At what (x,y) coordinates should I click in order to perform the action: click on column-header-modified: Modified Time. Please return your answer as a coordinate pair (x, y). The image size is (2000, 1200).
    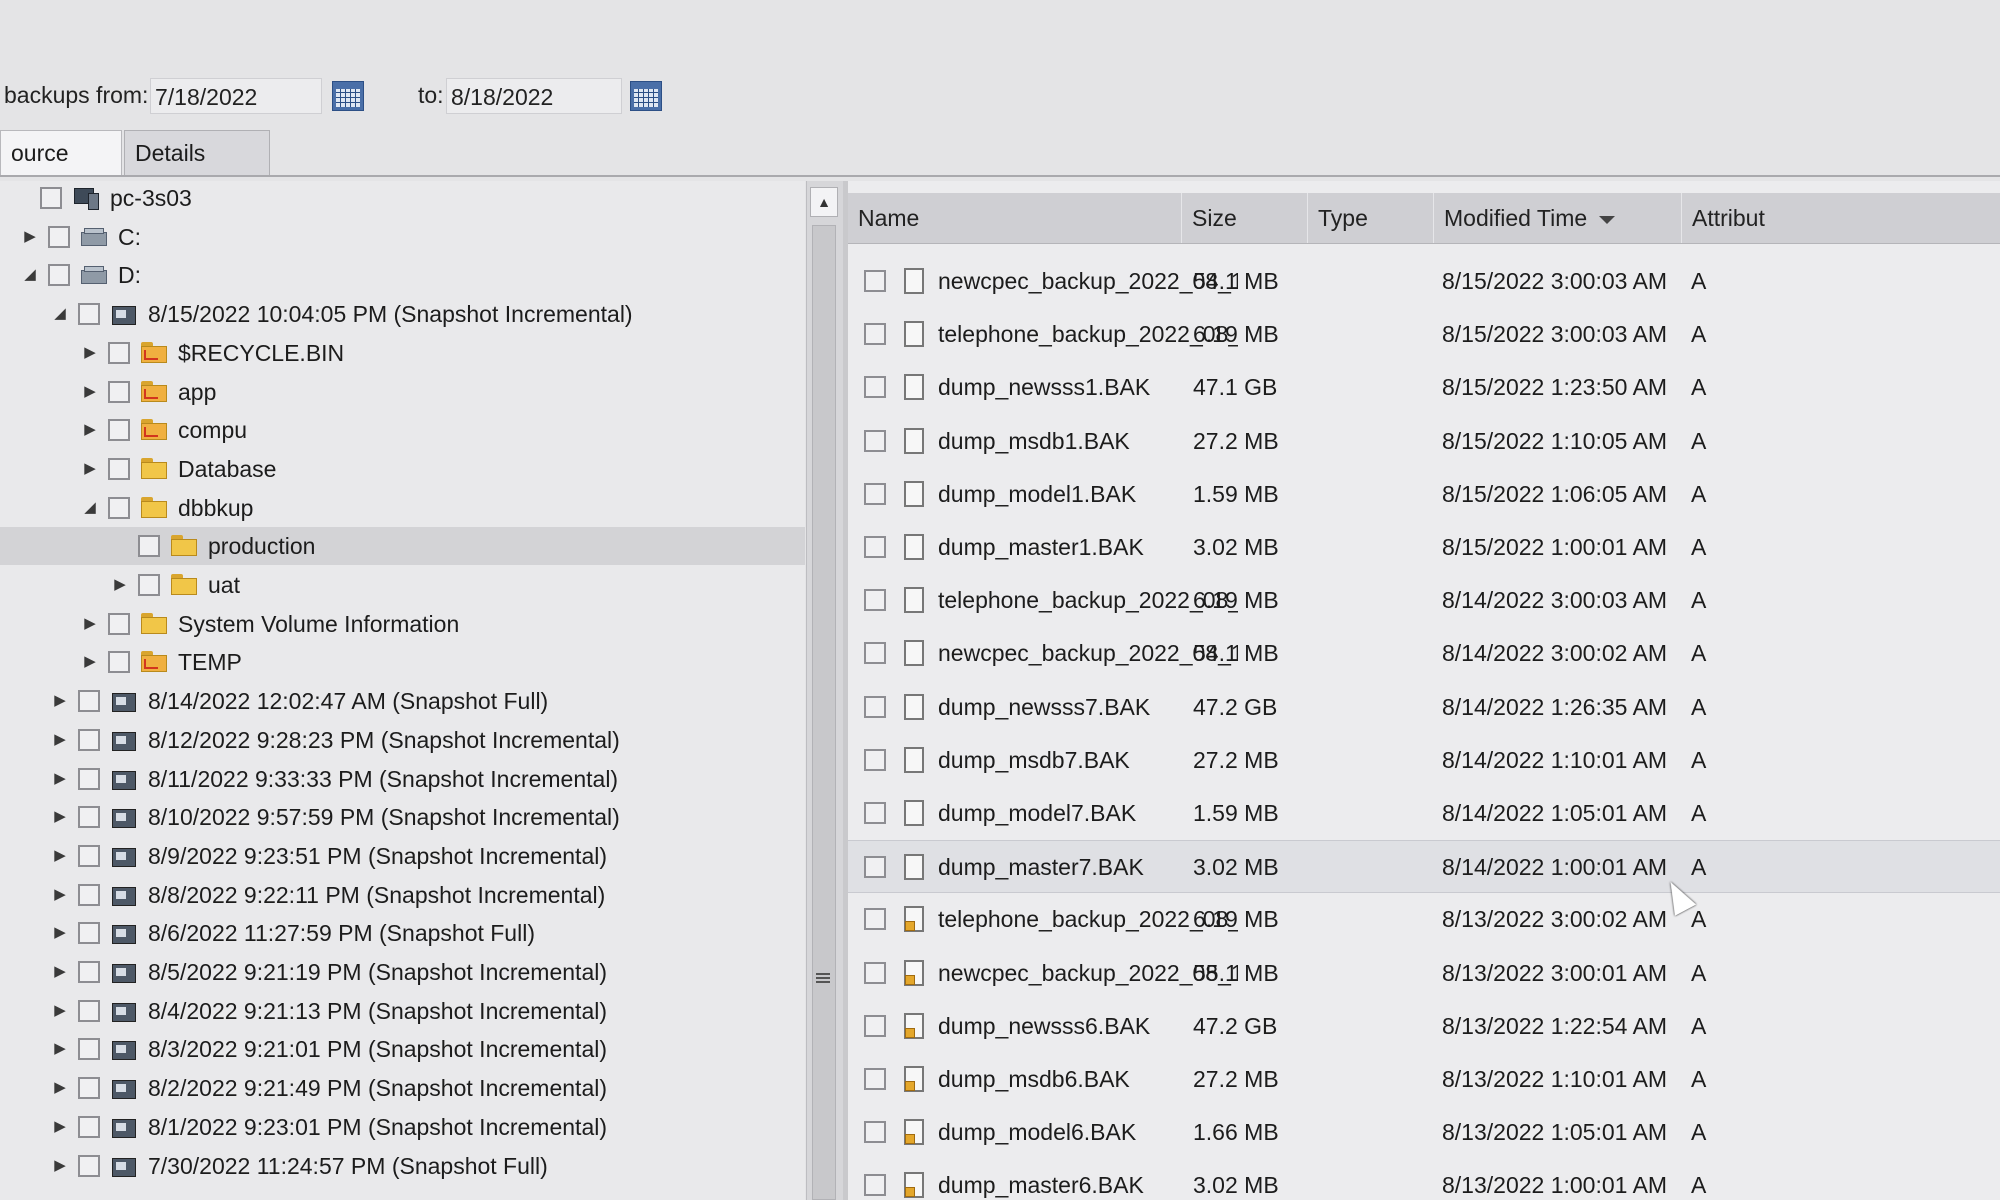
    Looking at the image, I should click on (1558, 218).